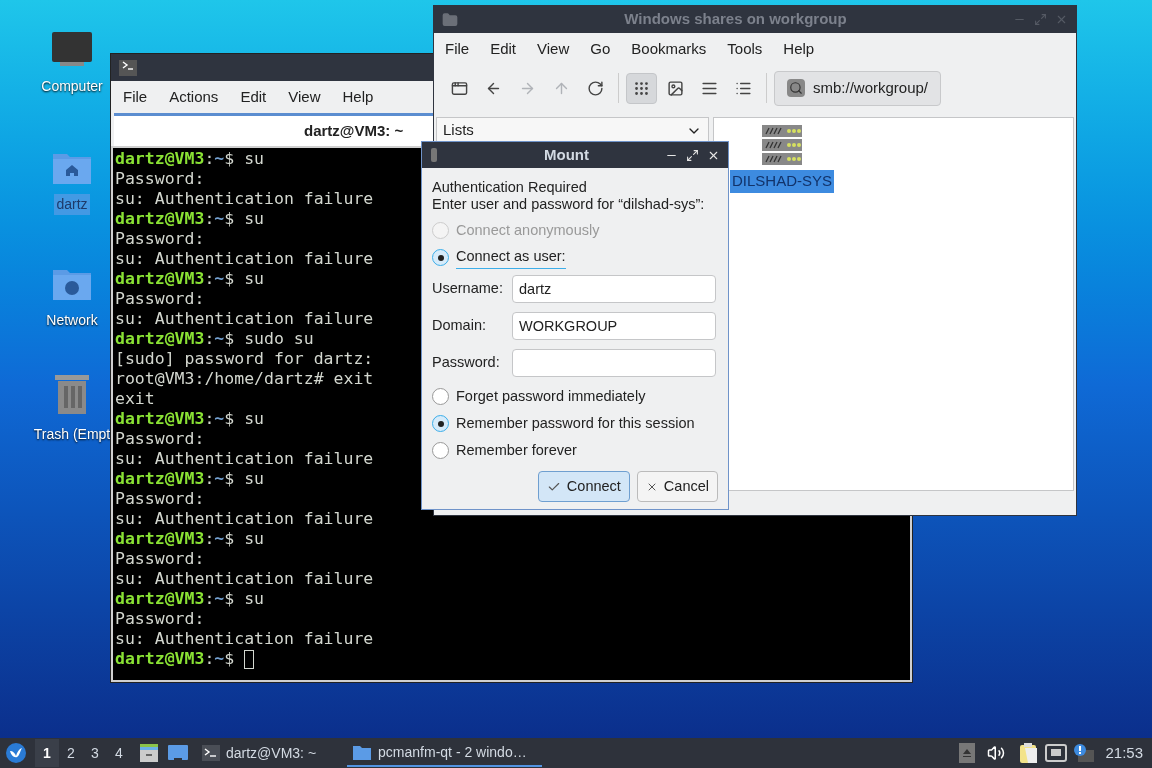  What do you see at coordinates (692, 155) in the screenshot?
I see `maximize-icon` at bounding box center [692, 155].